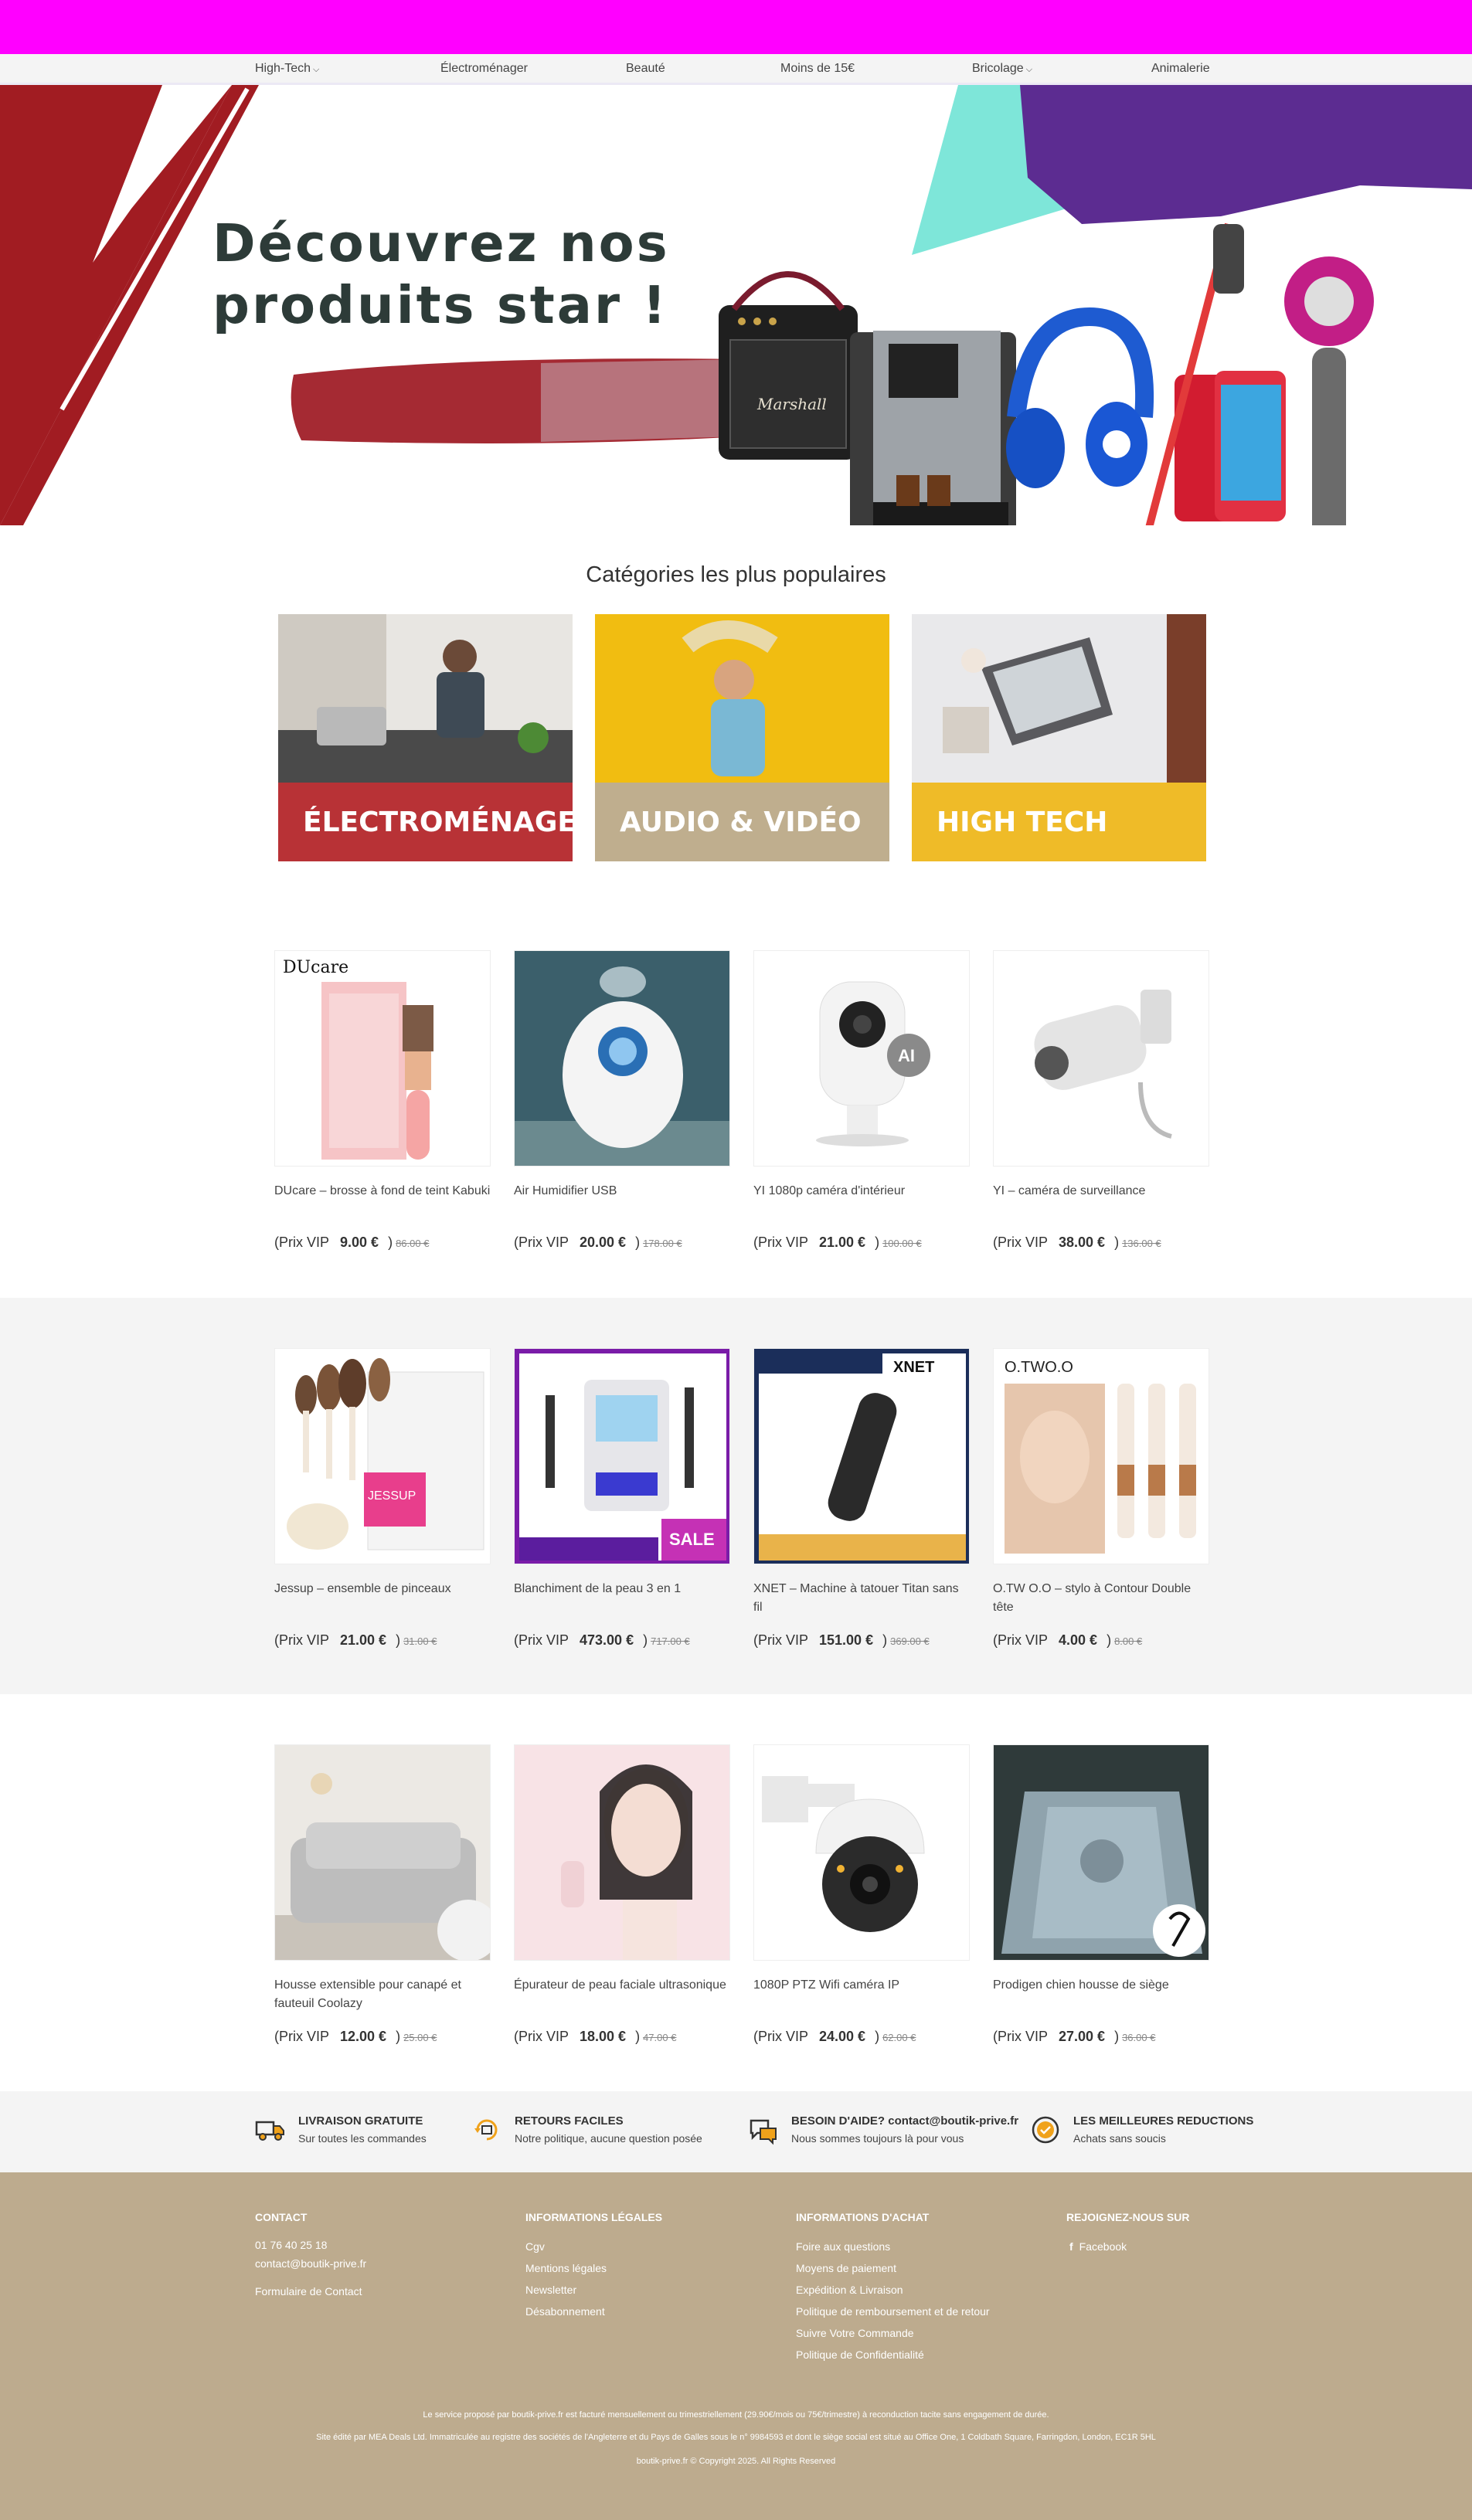 This screenshot has height=2520, width=1472. Describe the element at coordinates (893, 2311) in the screenshot. I see `footer-link-refund: Politique de remboursement et de retour` at that location.